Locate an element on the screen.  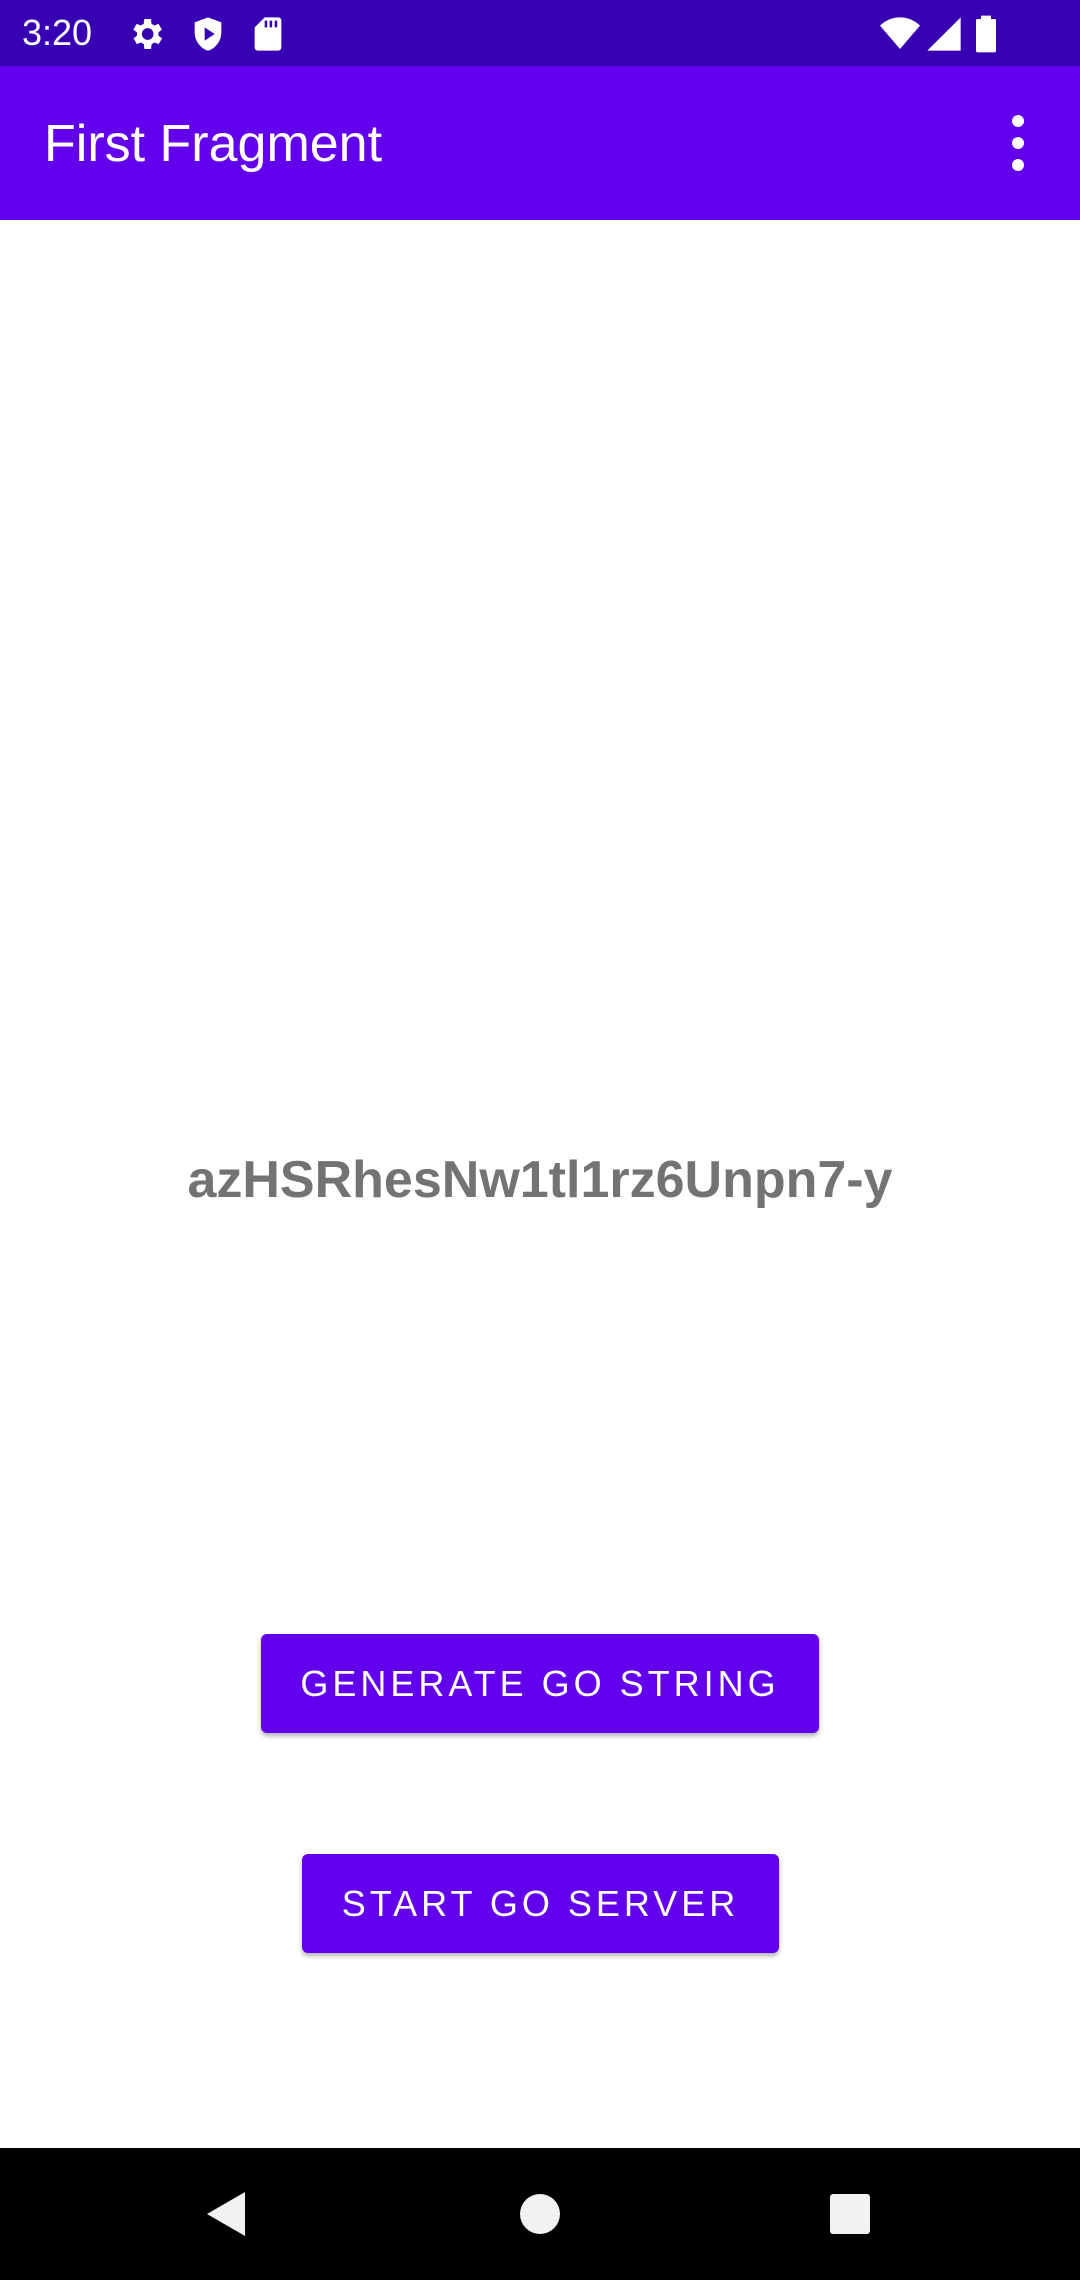
recents-icon is located at coordinates (850, 2214).